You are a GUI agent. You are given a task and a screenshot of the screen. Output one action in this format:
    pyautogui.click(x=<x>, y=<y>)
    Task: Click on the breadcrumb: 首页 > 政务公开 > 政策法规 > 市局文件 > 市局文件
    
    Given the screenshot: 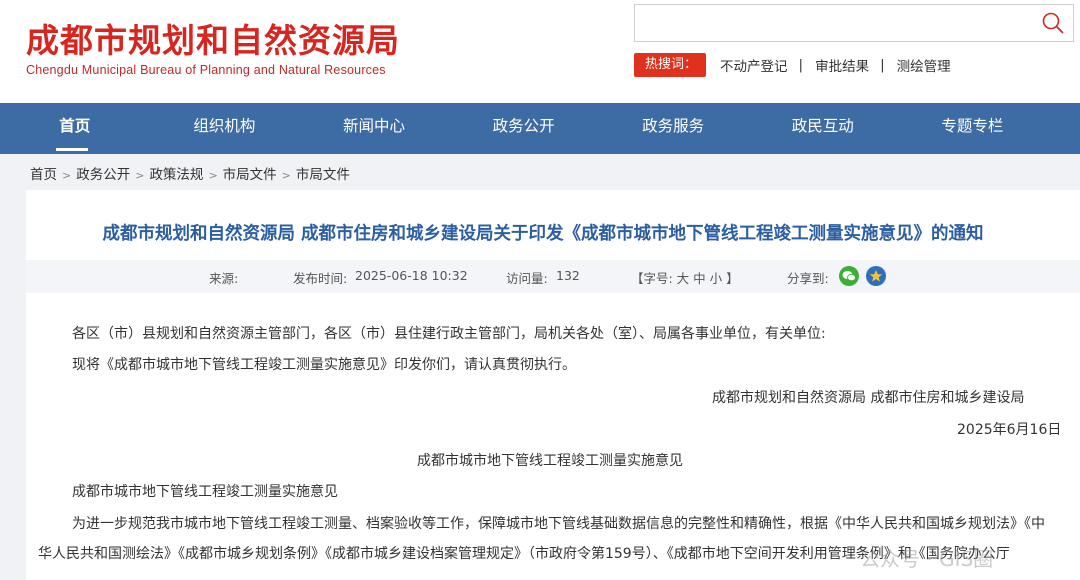 What is the action you would take?
    pyautogui.click(x=190, y=173)
    